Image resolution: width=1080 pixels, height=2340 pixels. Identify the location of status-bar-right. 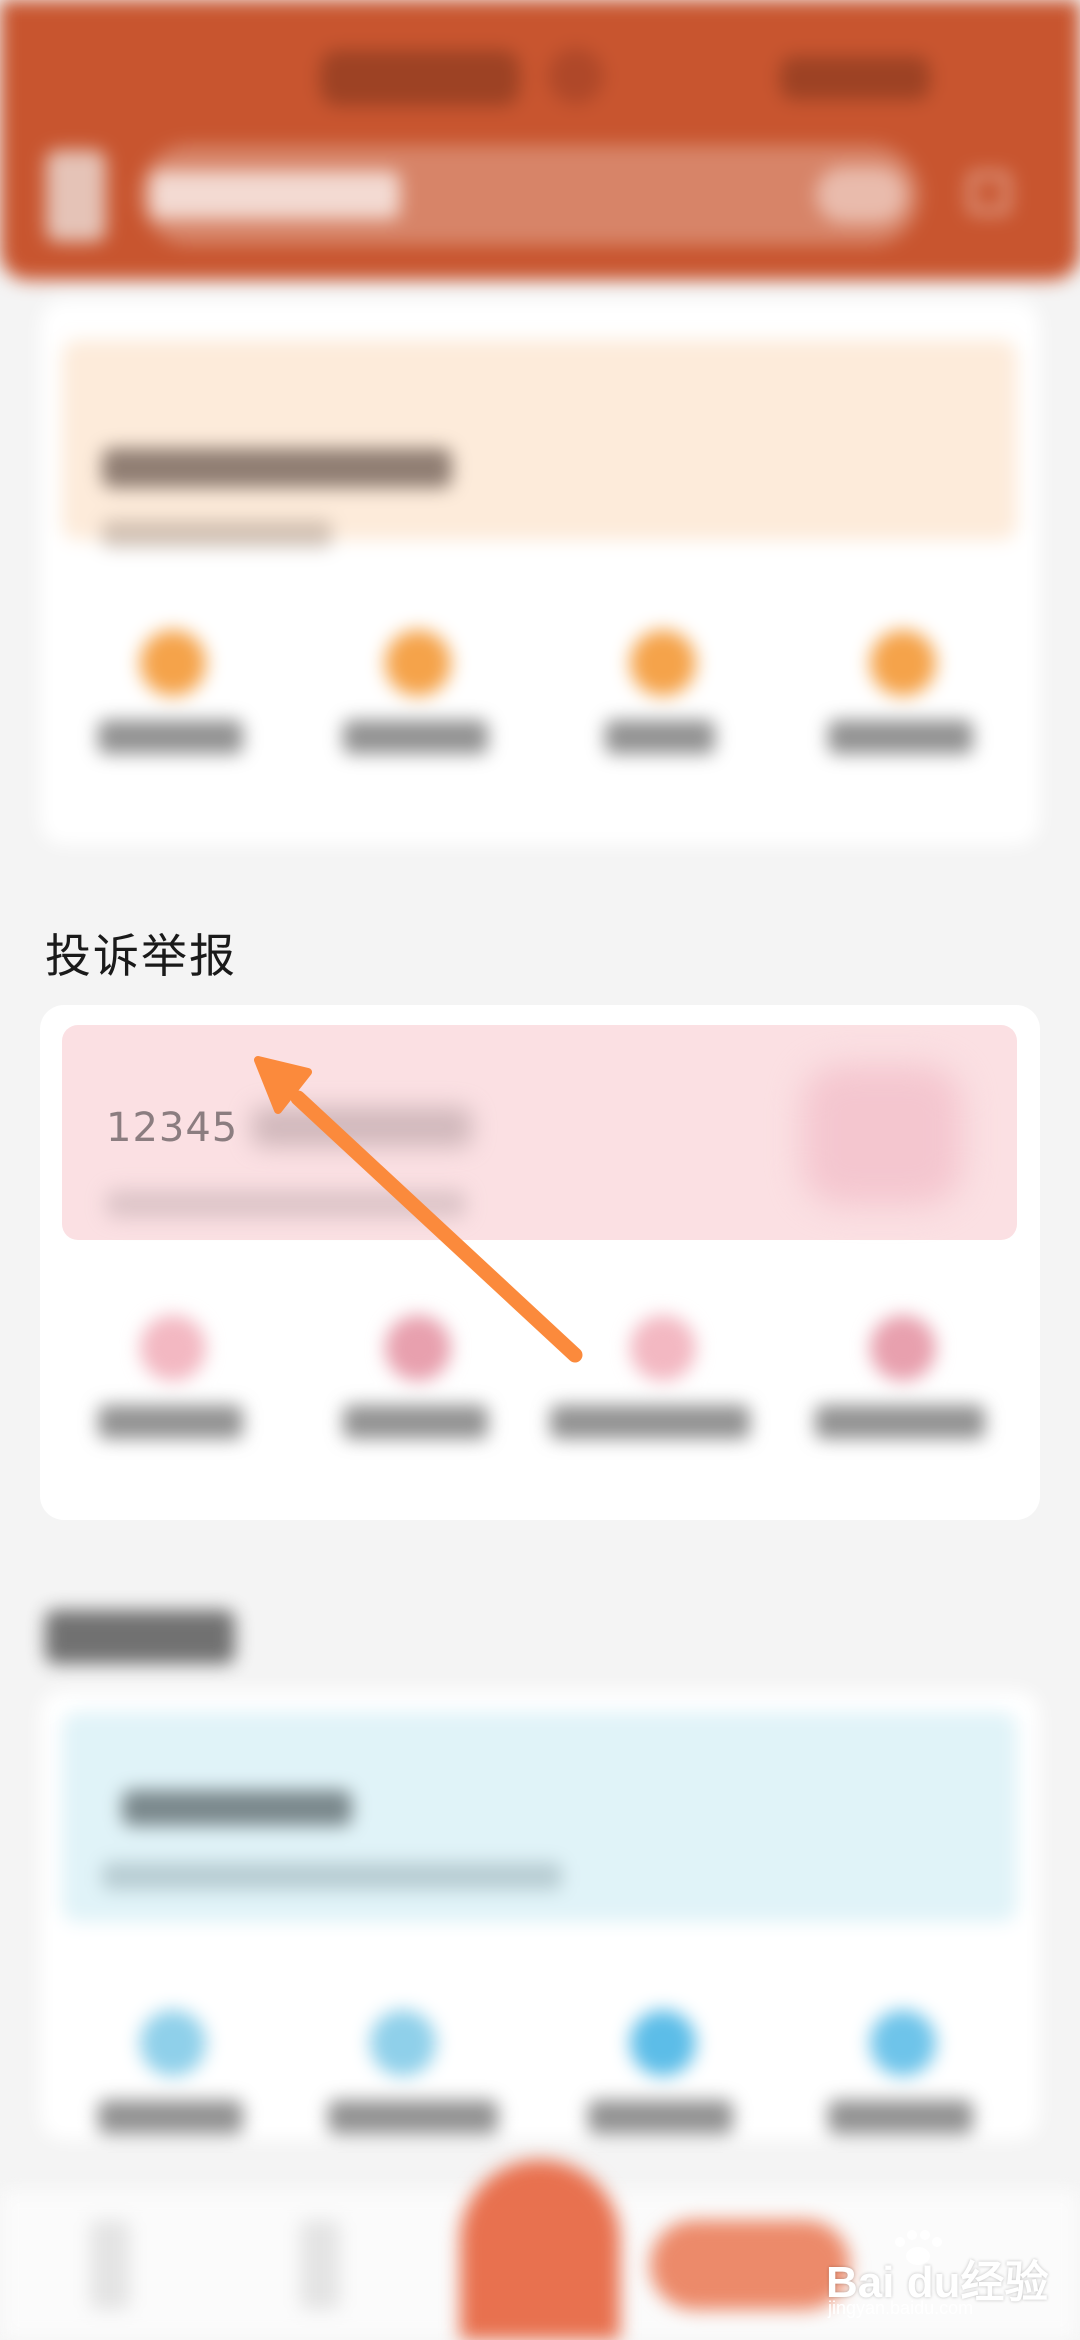
(855, 78).